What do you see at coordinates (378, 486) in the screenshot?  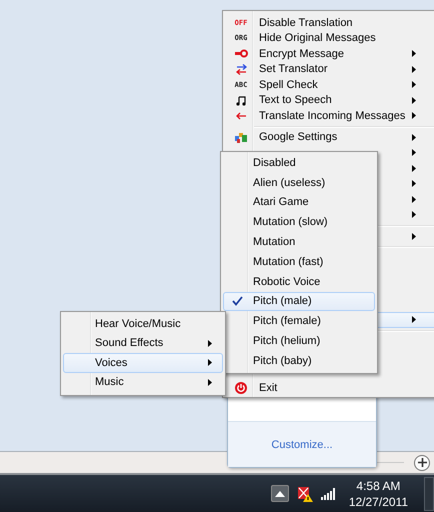 I see `clock-time: 4:58 AM` at bounding box center [378, 486].